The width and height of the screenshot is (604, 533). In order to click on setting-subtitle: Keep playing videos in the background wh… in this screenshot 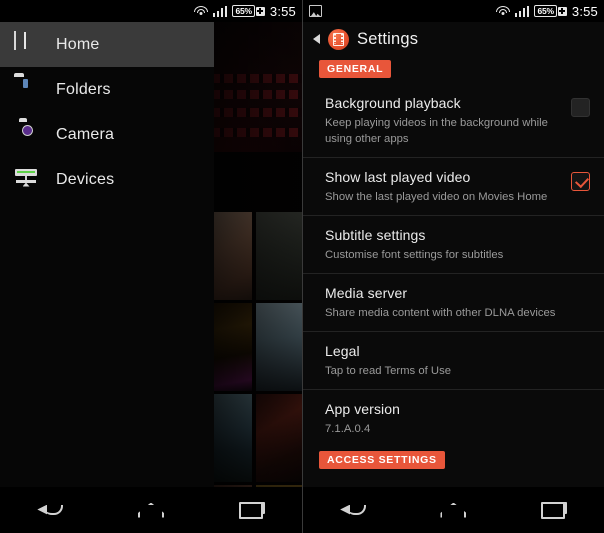, I will do `click(436, 131)`.